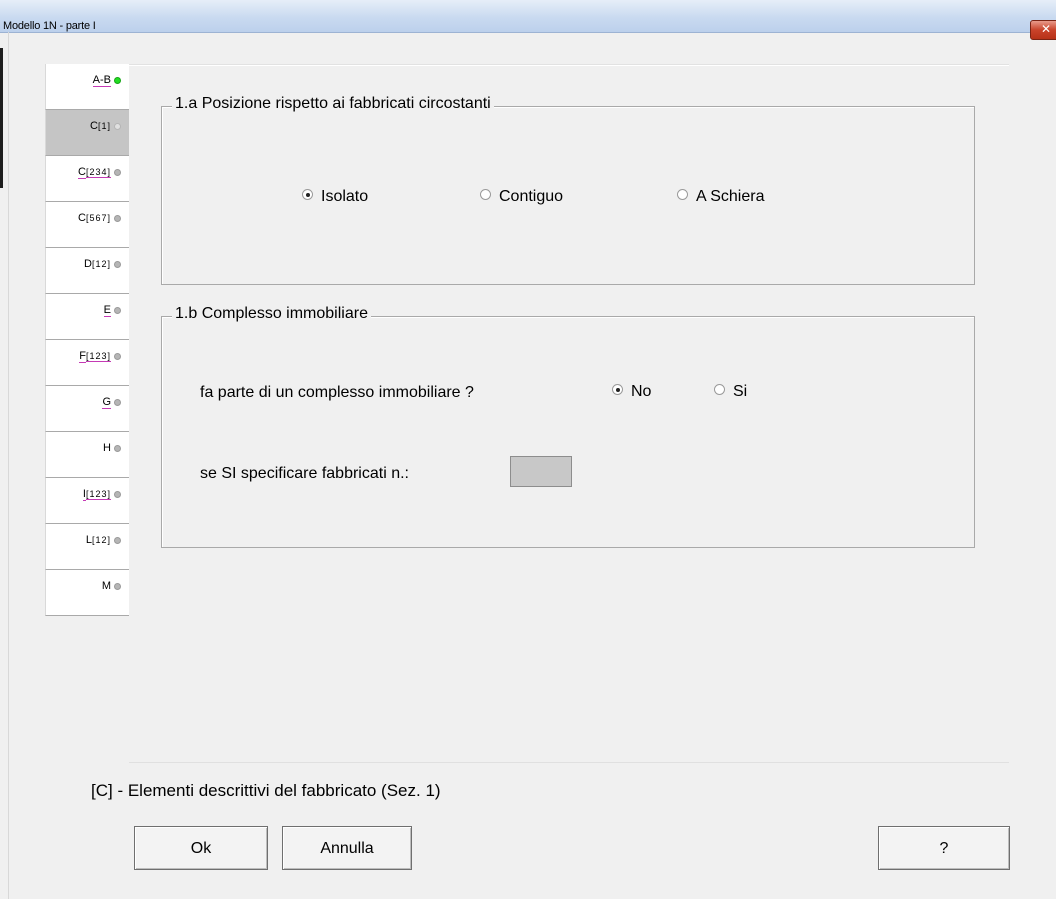 This screenshot has width=1056, height=899. I want to click on tab-label: G, so click(106, 402).